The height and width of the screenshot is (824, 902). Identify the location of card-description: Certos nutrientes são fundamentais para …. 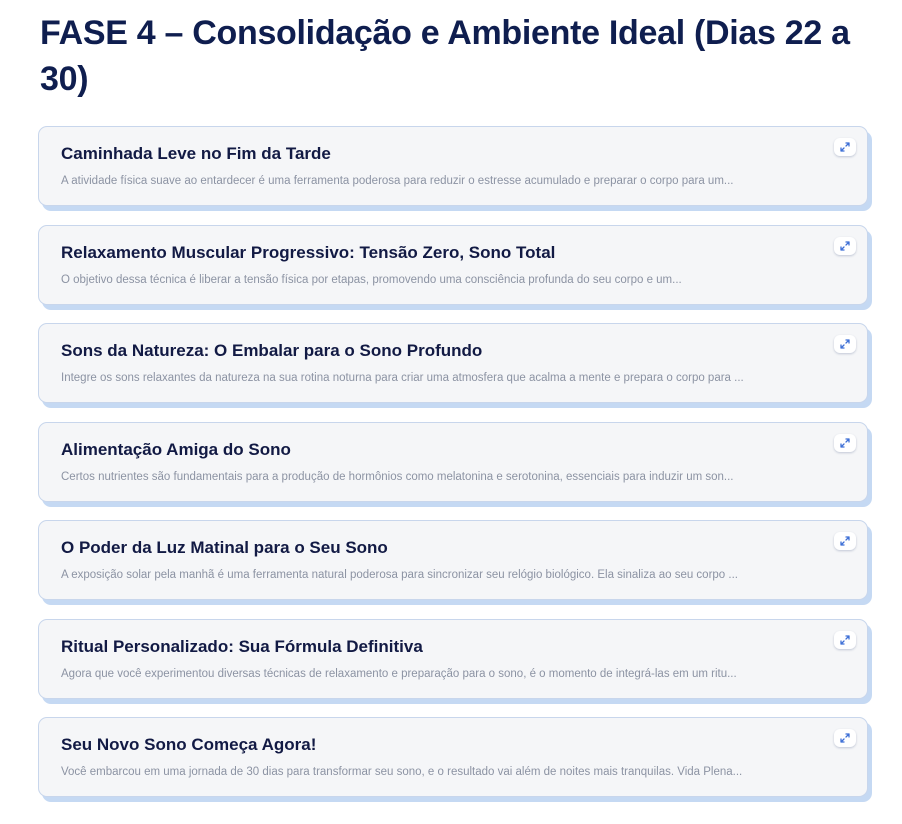
(397, 476).